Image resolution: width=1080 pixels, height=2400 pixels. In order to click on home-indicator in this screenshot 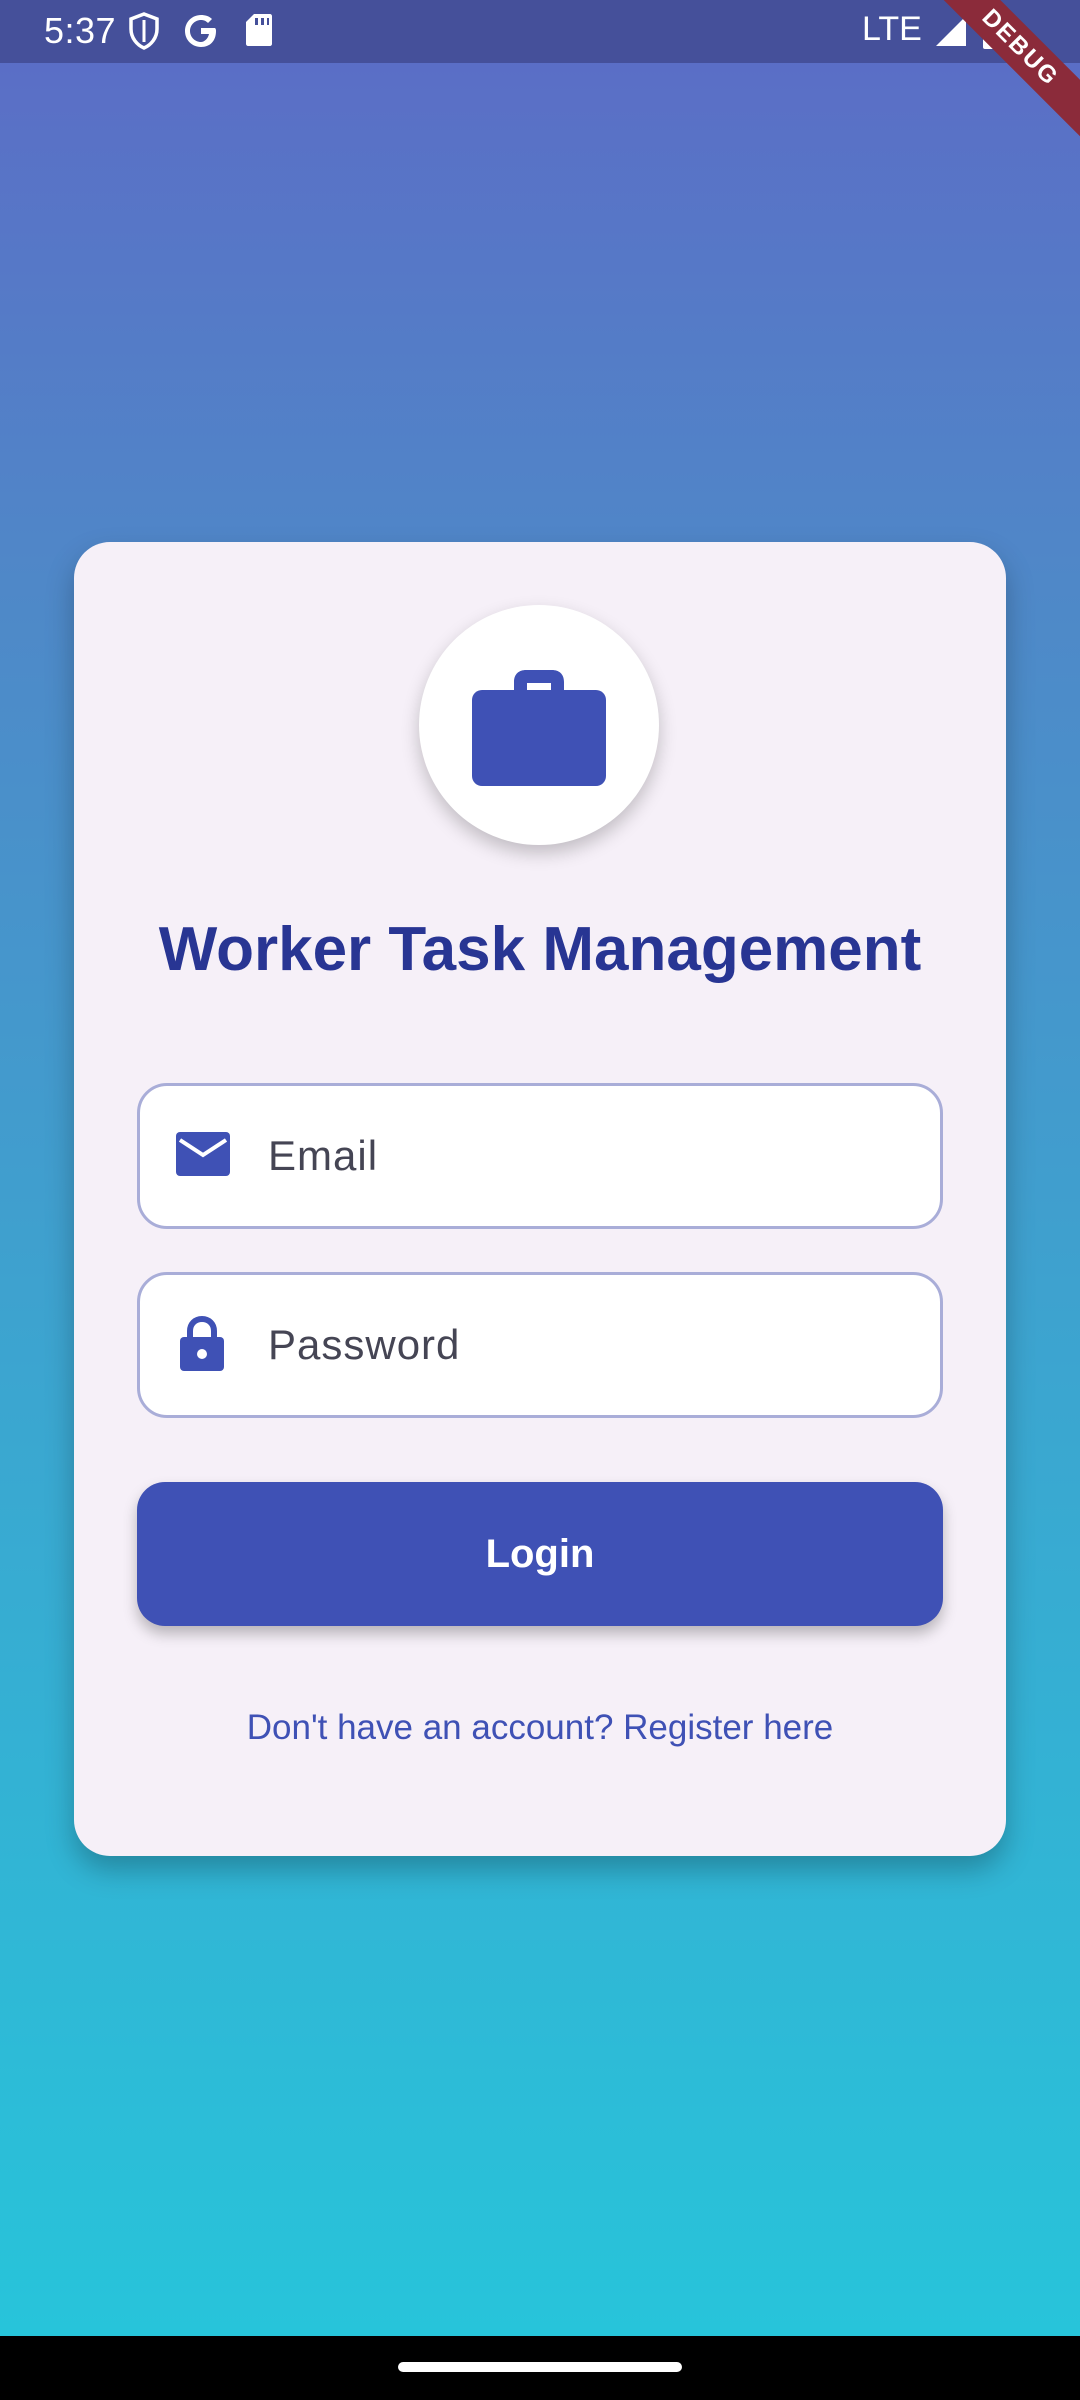, I will do `click(540, 2367)`.